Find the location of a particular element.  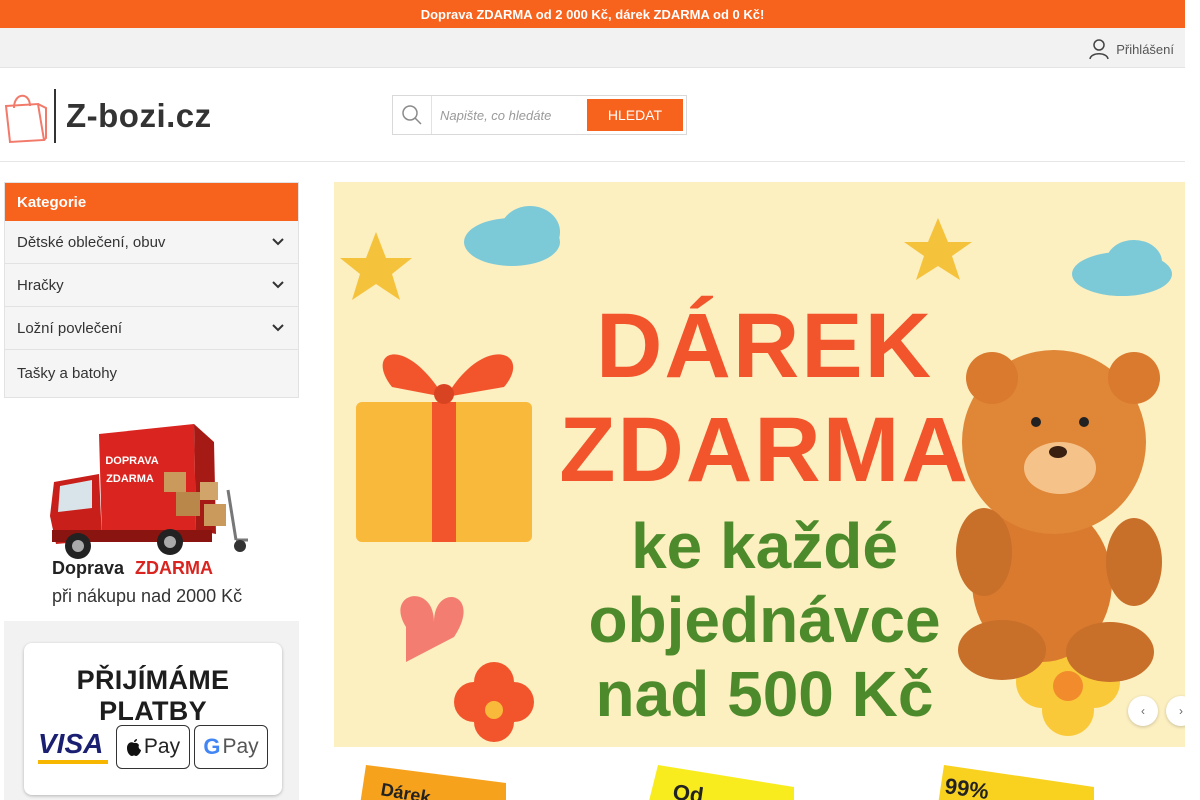

user-icon is located at coordinates (1099, 49).